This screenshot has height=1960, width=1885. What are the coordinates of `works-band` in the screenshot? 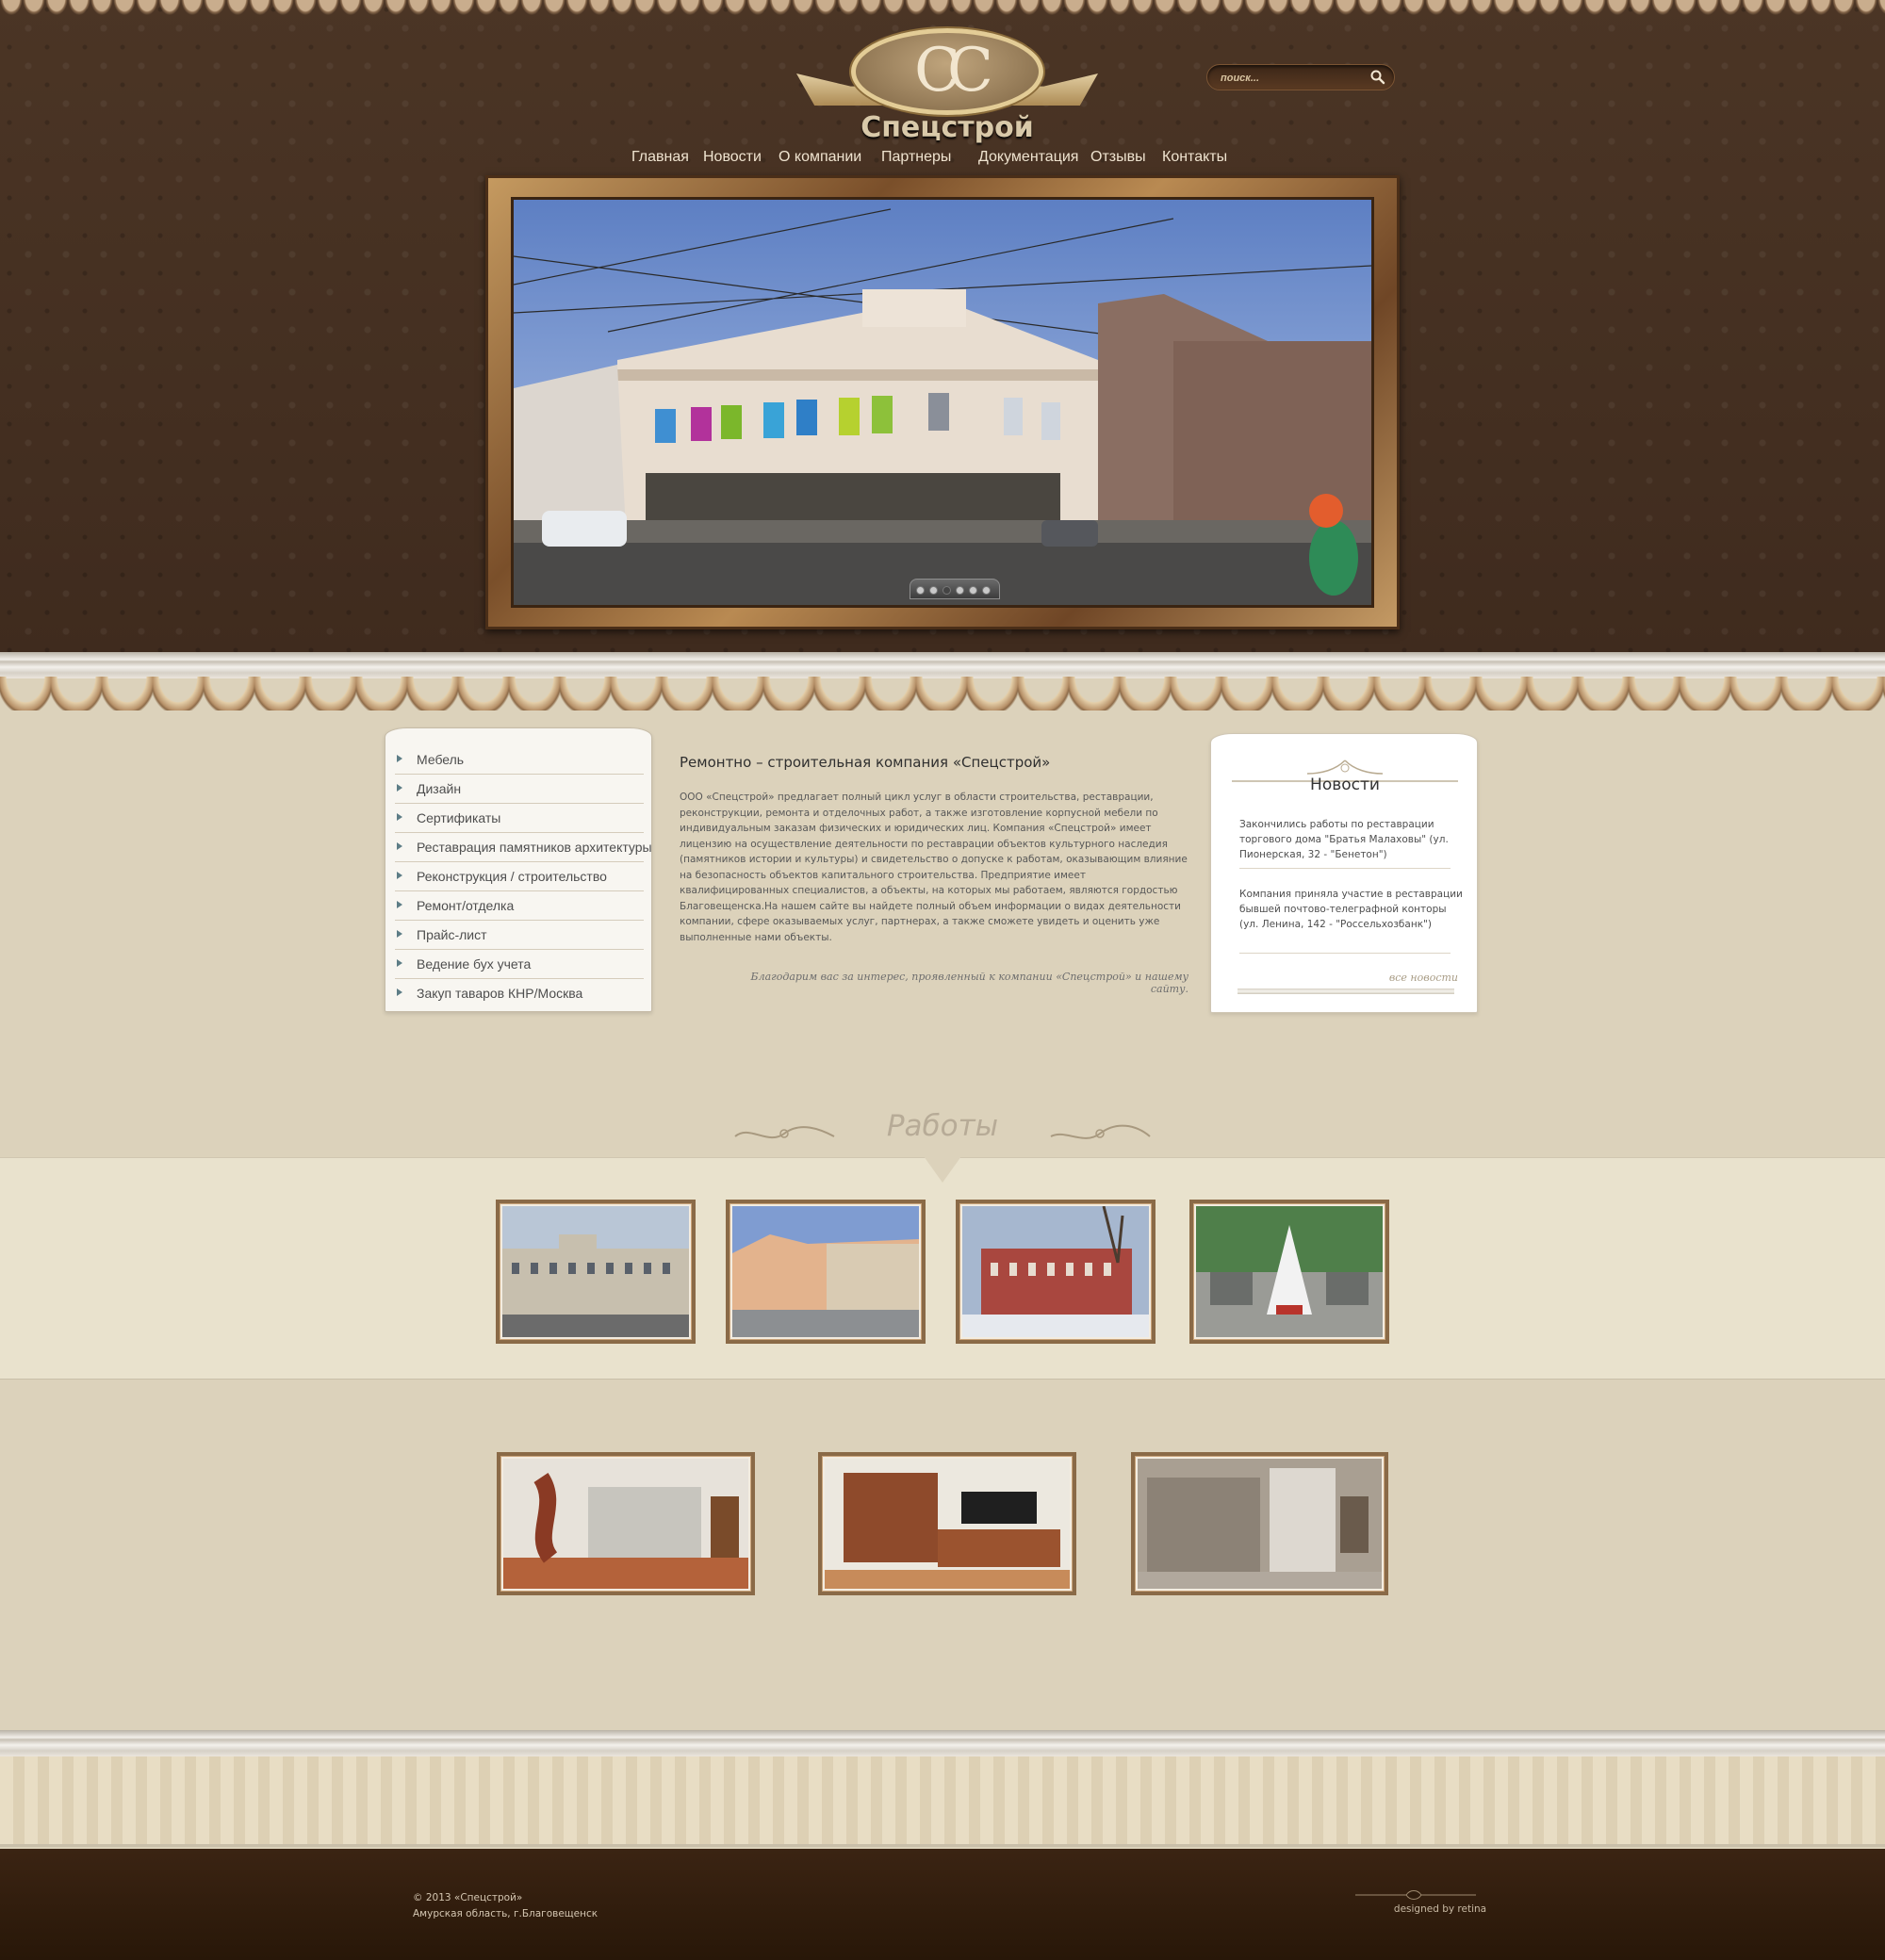 It's located at (943, 1269).